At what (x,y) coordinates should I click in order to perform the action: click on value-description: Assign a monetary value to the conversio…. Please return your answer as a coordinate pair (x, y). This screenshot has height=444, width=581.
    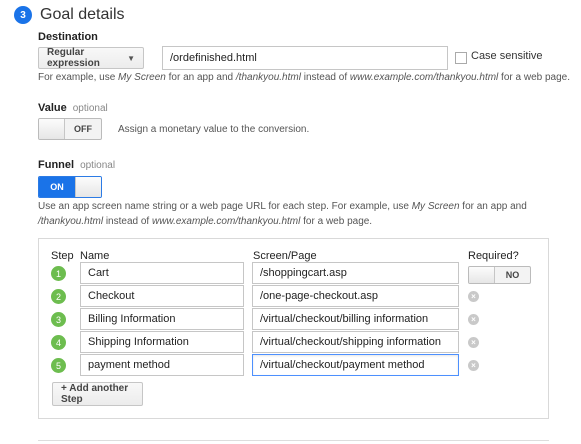
    Looking at the image, I should click on (214, 129).